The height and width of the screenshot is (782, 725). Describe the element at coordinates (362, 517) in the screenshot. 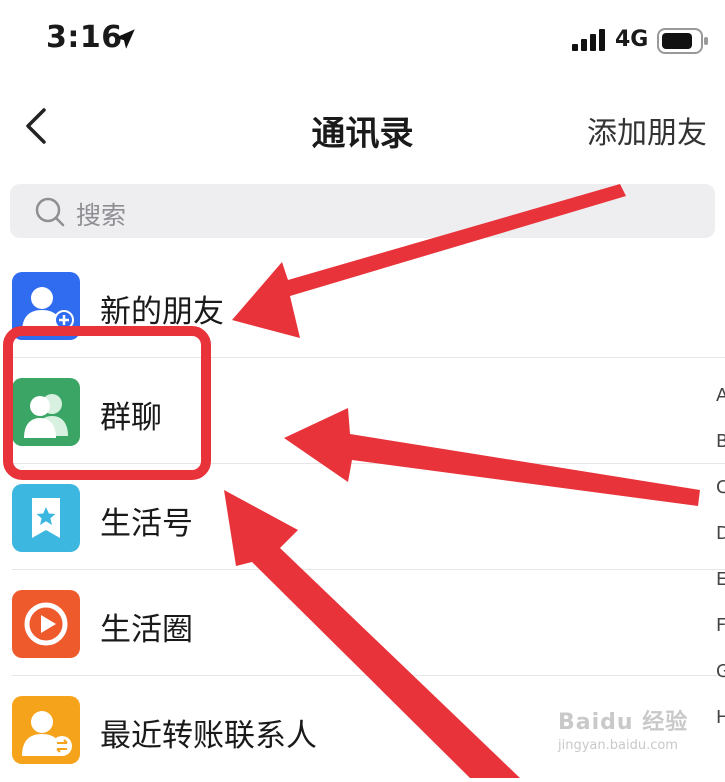

I see `list-item-life-account: 生活号` at that location.